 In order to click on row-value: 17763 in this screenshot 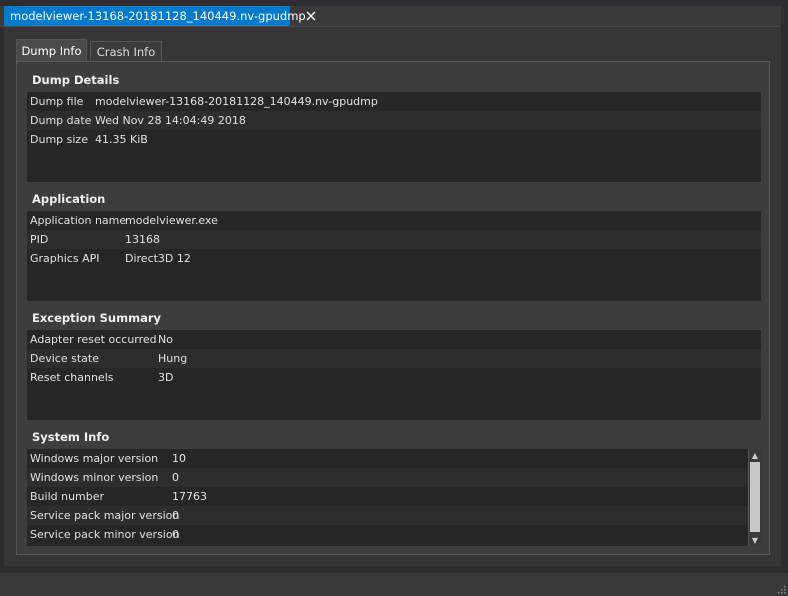, I will do `click(189, 496)`.